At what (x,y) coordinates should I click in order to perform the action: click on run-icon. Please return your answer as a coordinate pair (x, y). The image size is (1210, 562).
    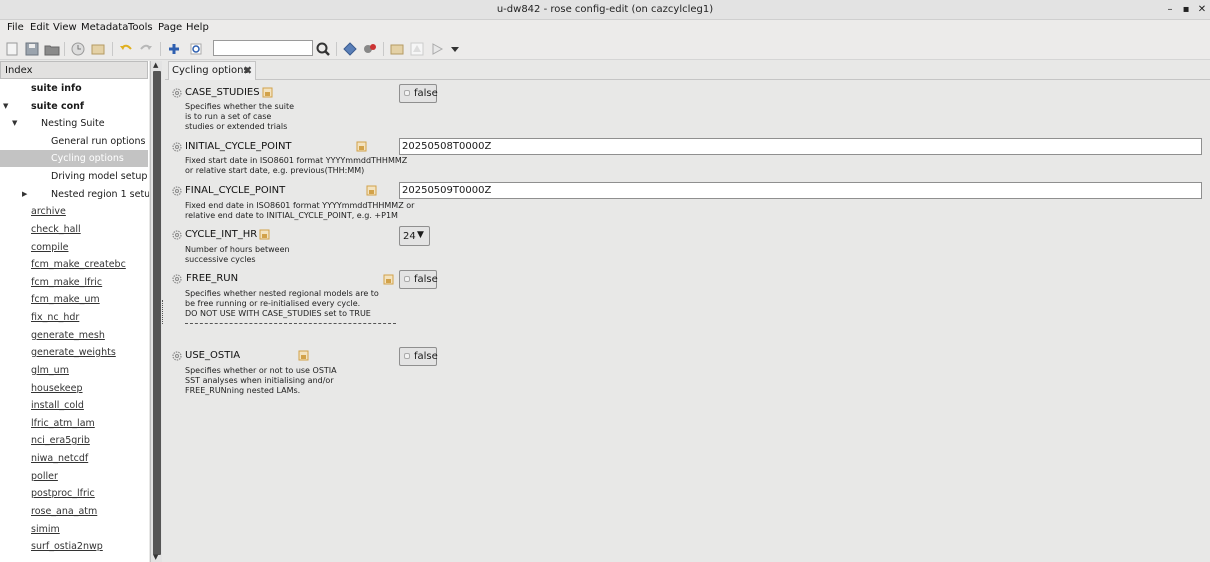
    Looking at the image, I should click on (437, 49).